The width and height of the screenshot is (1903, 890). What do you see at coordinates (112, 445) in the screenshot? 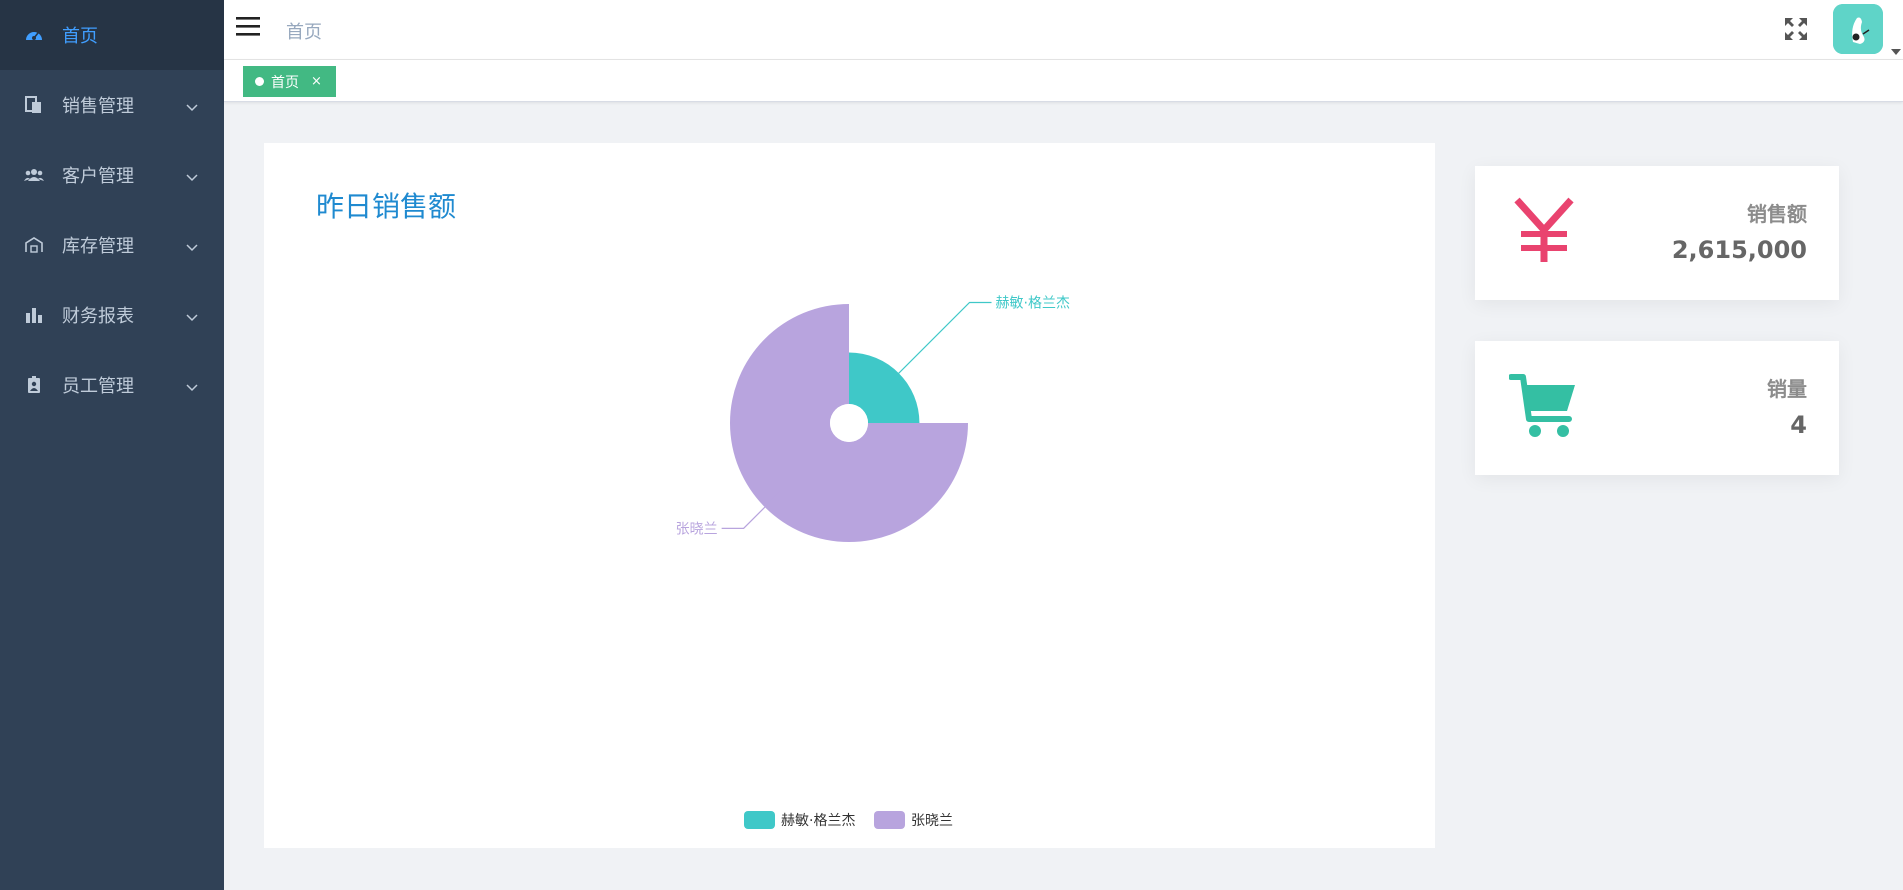
I see `sidebar: 首页 销售管理 客户管理 库存管理 财务报表 员工管理` at bounding box center [112, 445].